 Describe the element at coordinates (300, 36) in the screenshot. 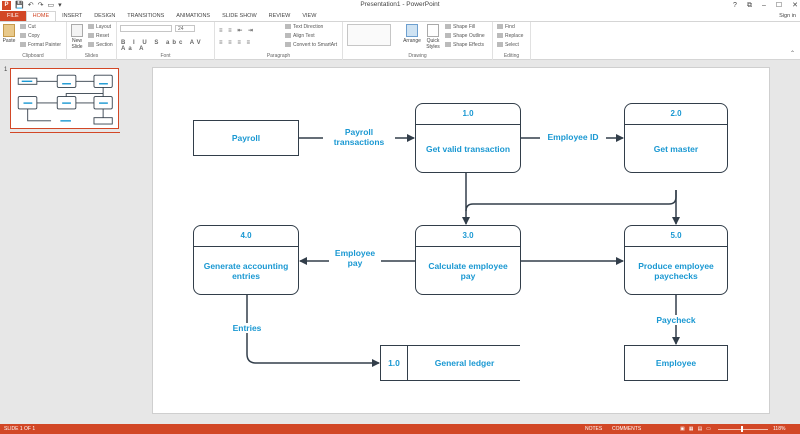

I see `align-text-button: Align Text` at that location.